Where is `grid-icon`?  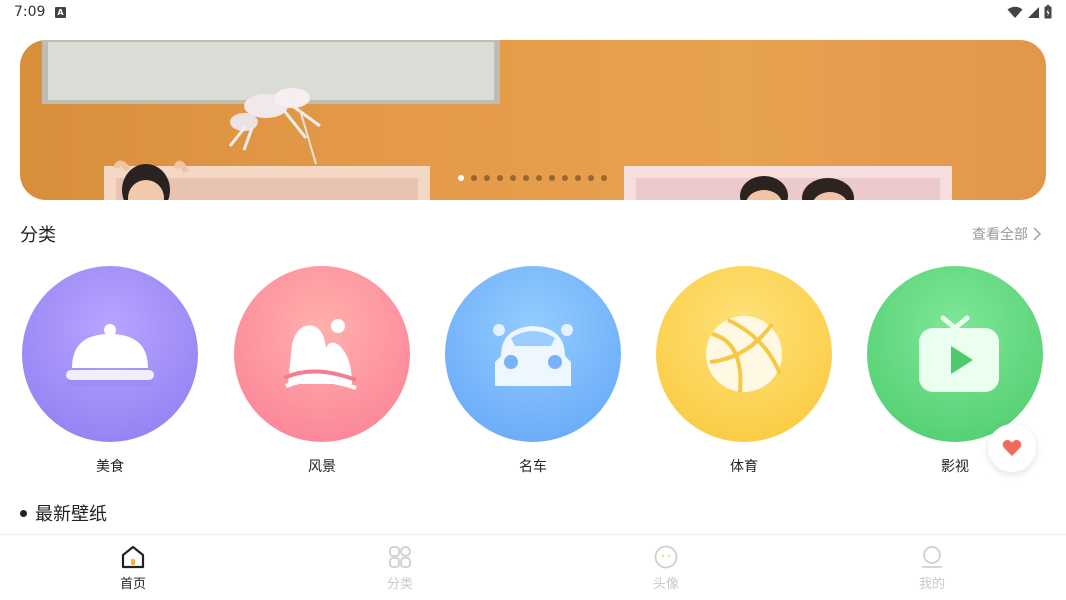 grid-icon is located at coordinates (400, 557).